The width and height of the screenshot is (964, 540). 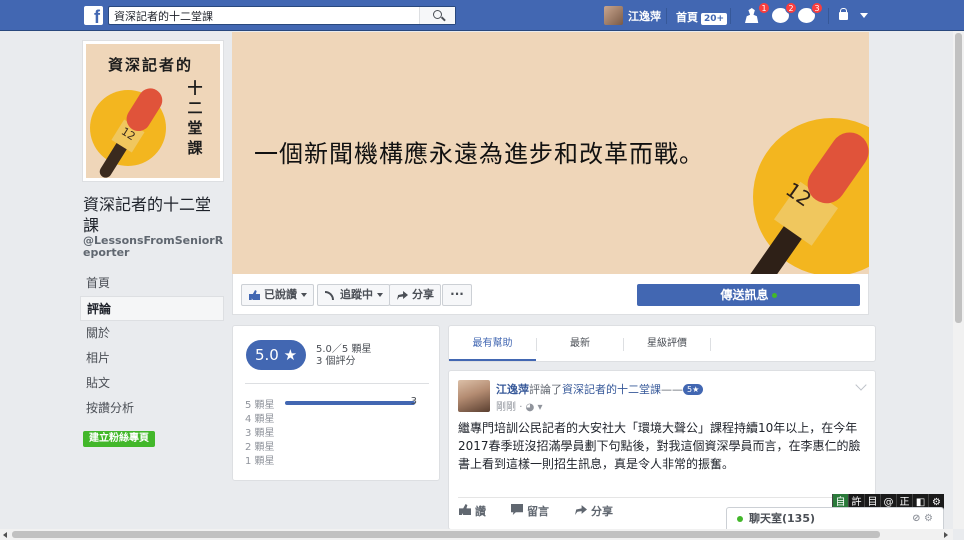 I want to click on post-header: 江逸萍評論了資深記者的十二堂課—— 5★, so click(x=600, y=389).